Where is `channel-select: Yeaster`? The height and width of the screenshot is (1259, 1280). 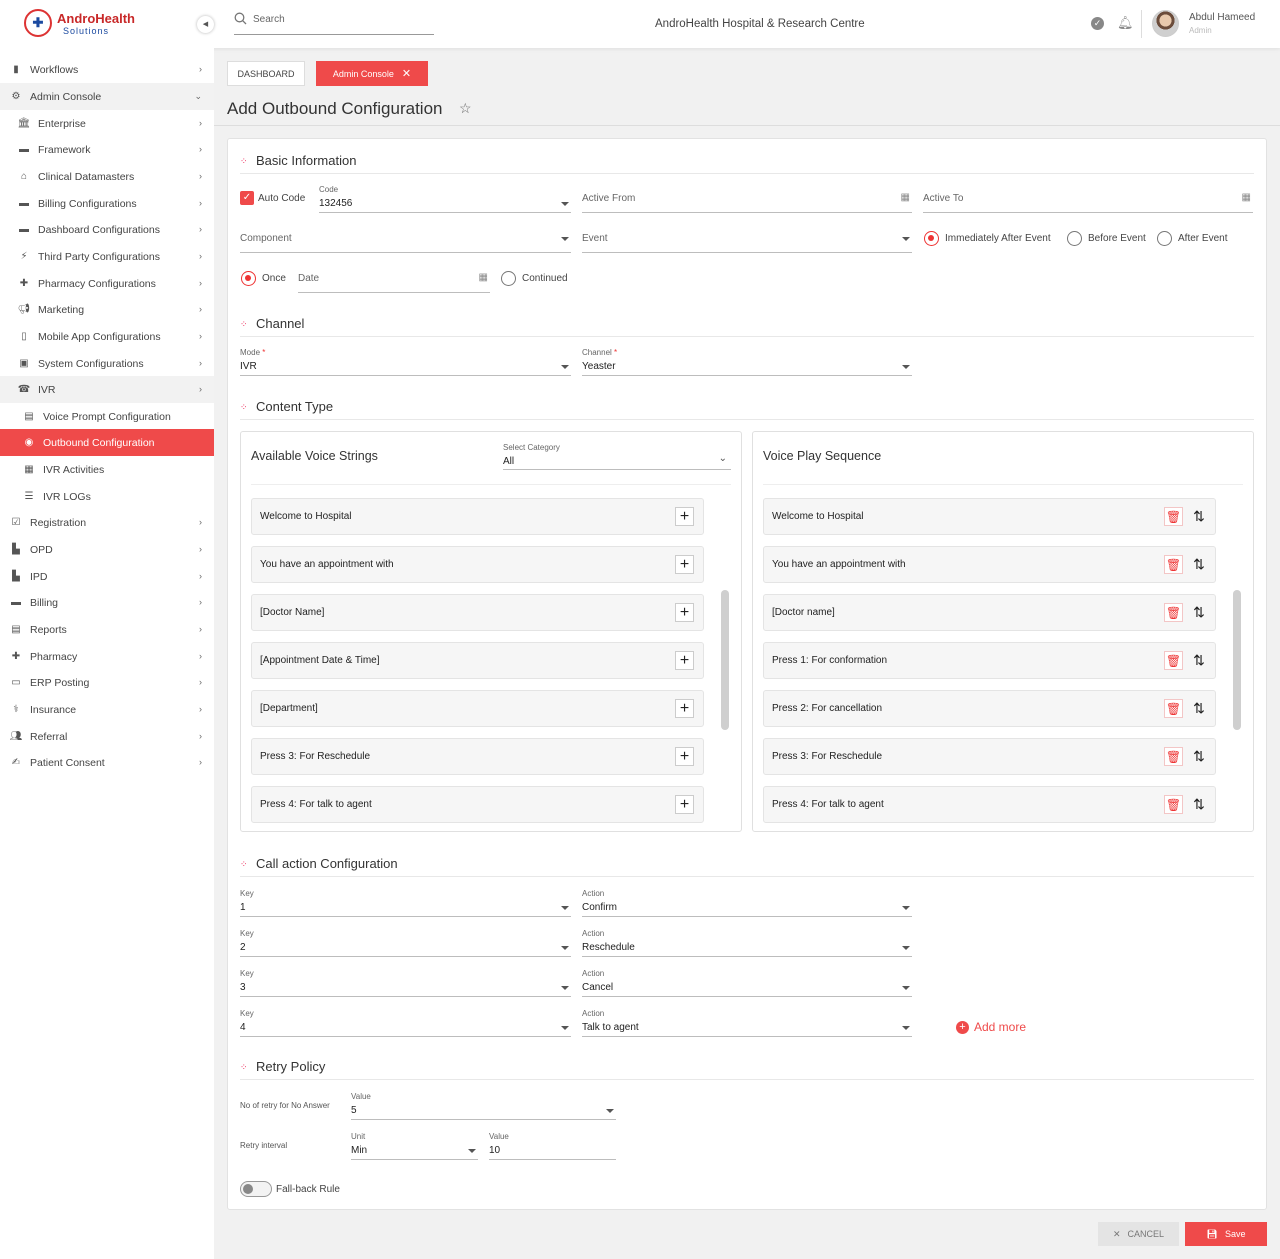
channel-select: Yeaster is located at coordinates (747, 367).